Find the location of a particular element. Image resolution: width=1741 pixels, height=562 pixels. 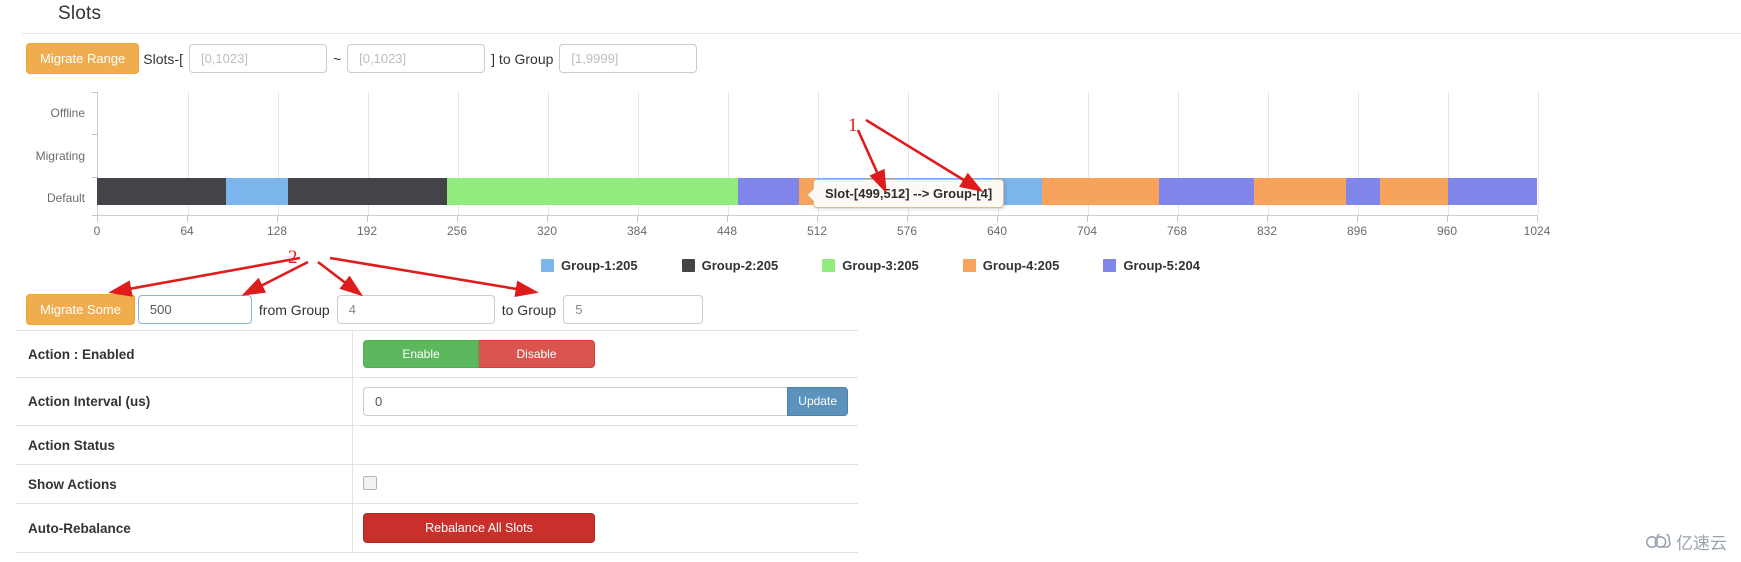

migrate-range-to-input: [0,1023] is located at coordinates (416, 58).